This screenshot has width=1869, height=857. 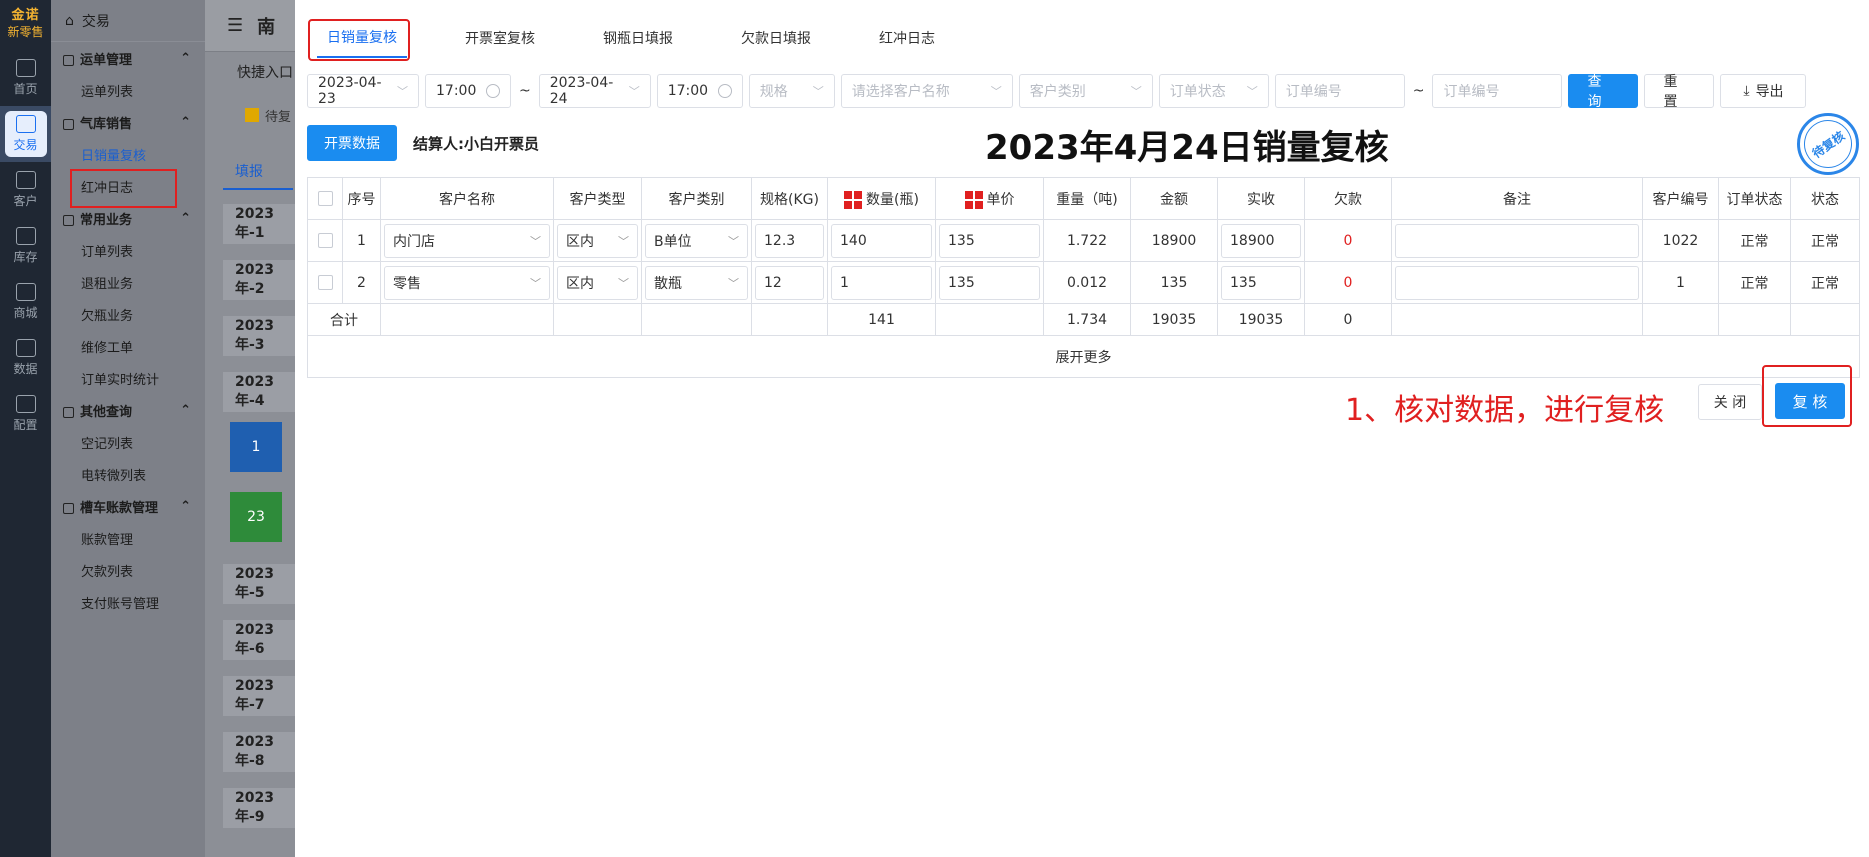 I want to click on customer-name-select: 零售 ﹀, so click(x=467, y=282).